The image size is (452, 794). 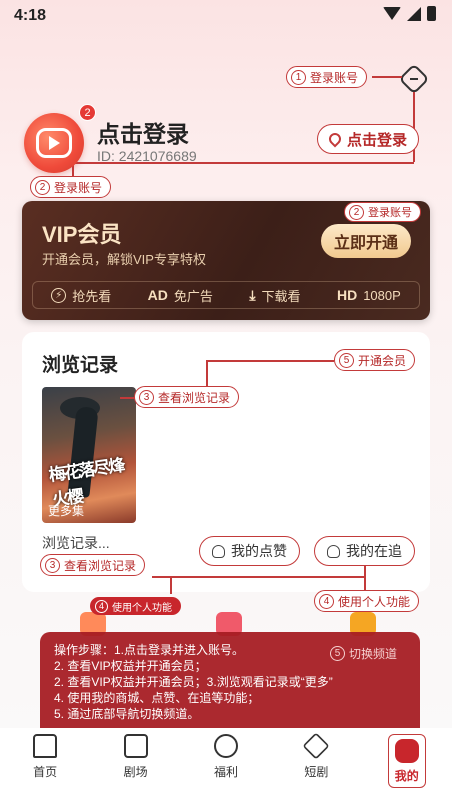 What do you see at coordinates (93, 565) in the screenshot?
I see `annotation-history-3b: 3 查看浏览记录` at bounding box center [93, 565].